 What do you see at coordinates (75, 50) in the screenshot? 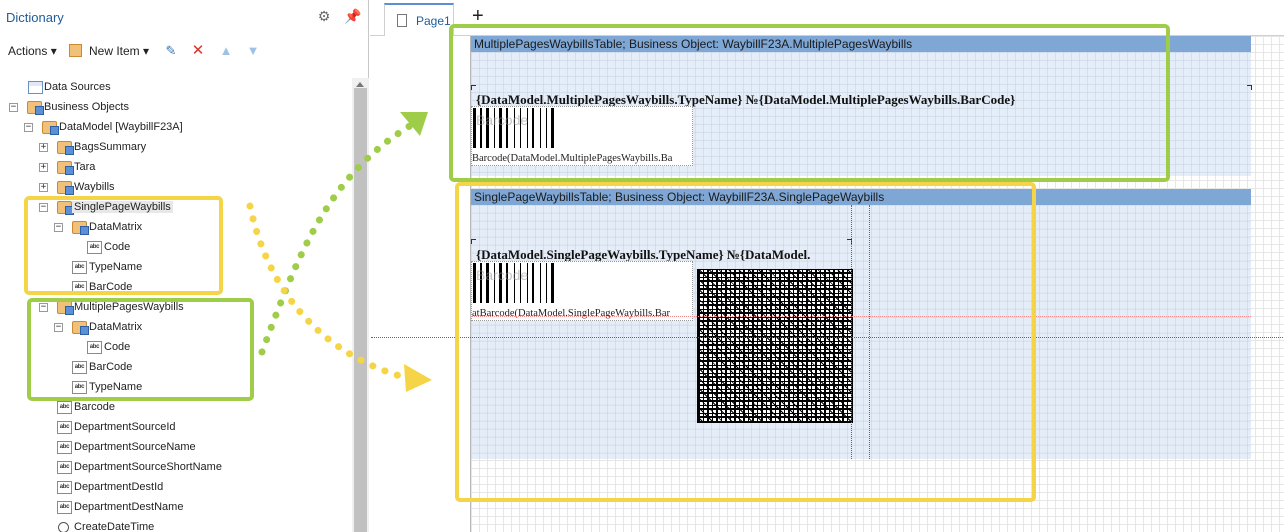
I see `new-item-icon` at bounding box center [75, 50].